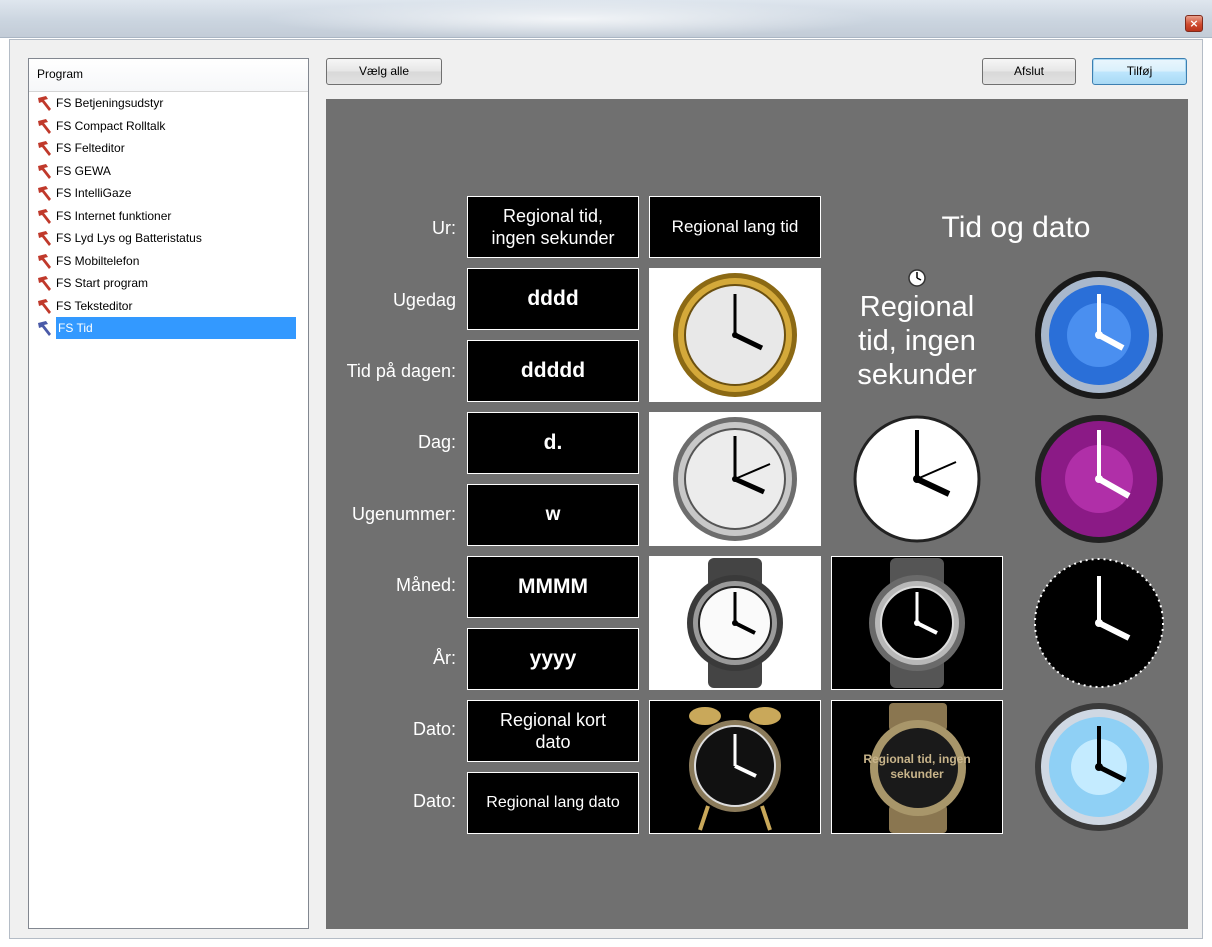  What do you see at coordinates (553, 731) in the screenshot?
I see `cell-regional-kort-dato: Regional kort dato` at bounding box center [553, 731].